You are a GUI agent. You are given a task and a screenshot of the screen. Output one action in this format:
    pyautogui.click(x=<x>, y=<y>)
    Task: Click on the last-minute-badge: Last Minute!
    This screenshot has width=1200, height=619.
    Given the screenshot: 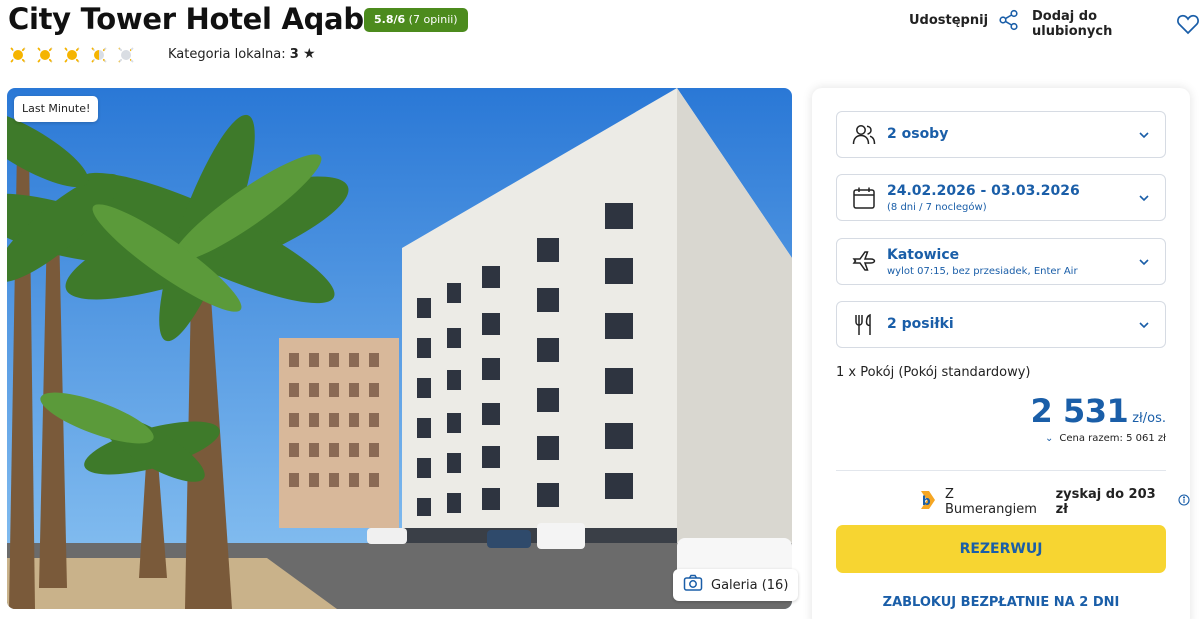 What is the action you would take?
    pyautogui.click(x=56, y=109)
    